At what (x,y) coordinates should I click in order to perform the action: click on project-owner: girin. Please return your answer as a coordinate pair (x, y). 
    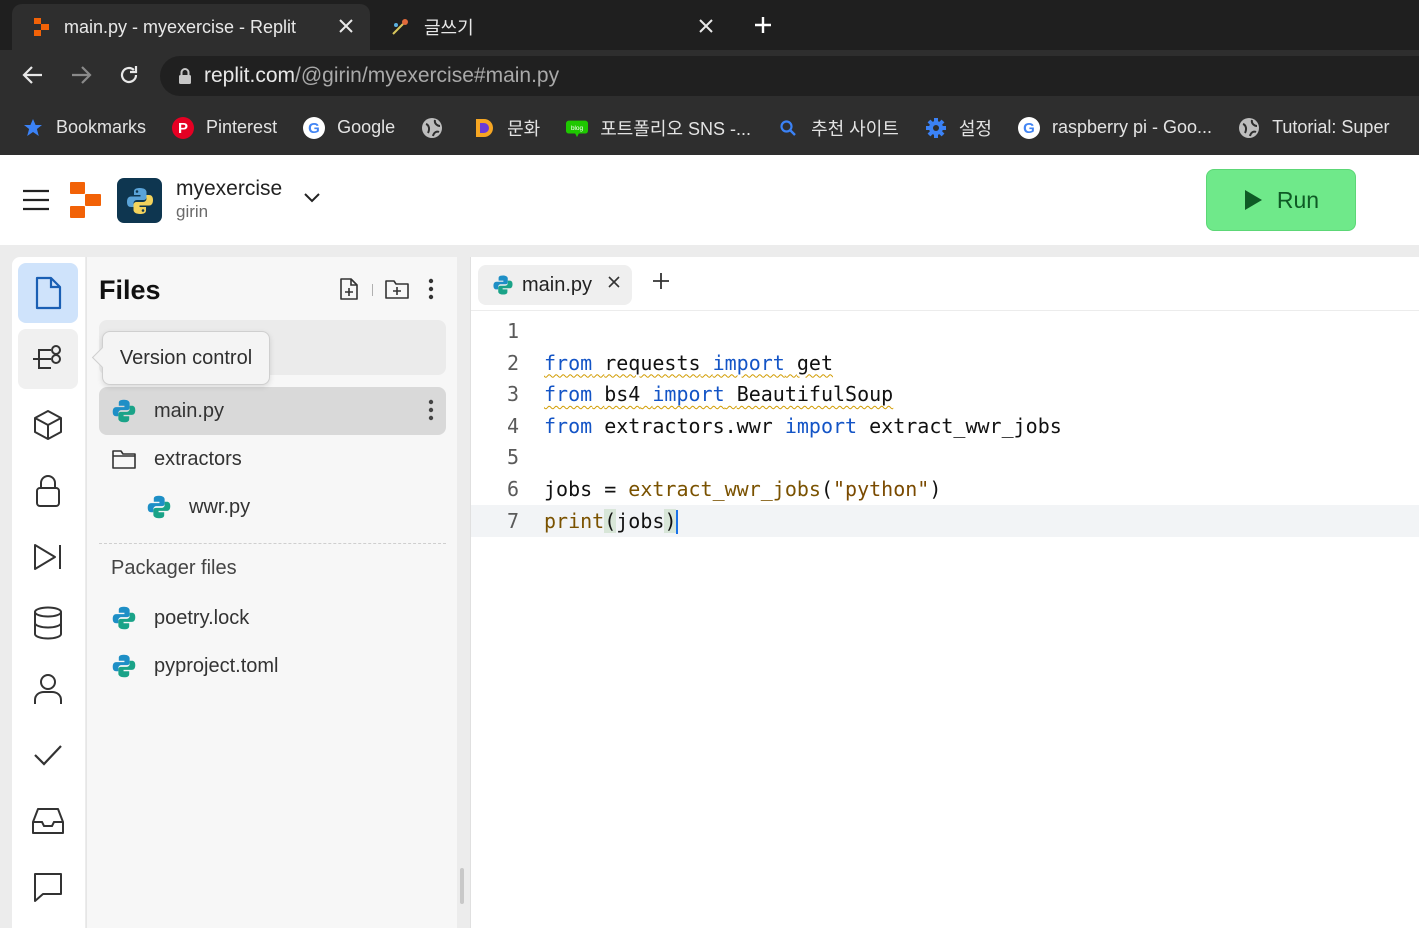
    Looking at the image, I should click on (192, 212).